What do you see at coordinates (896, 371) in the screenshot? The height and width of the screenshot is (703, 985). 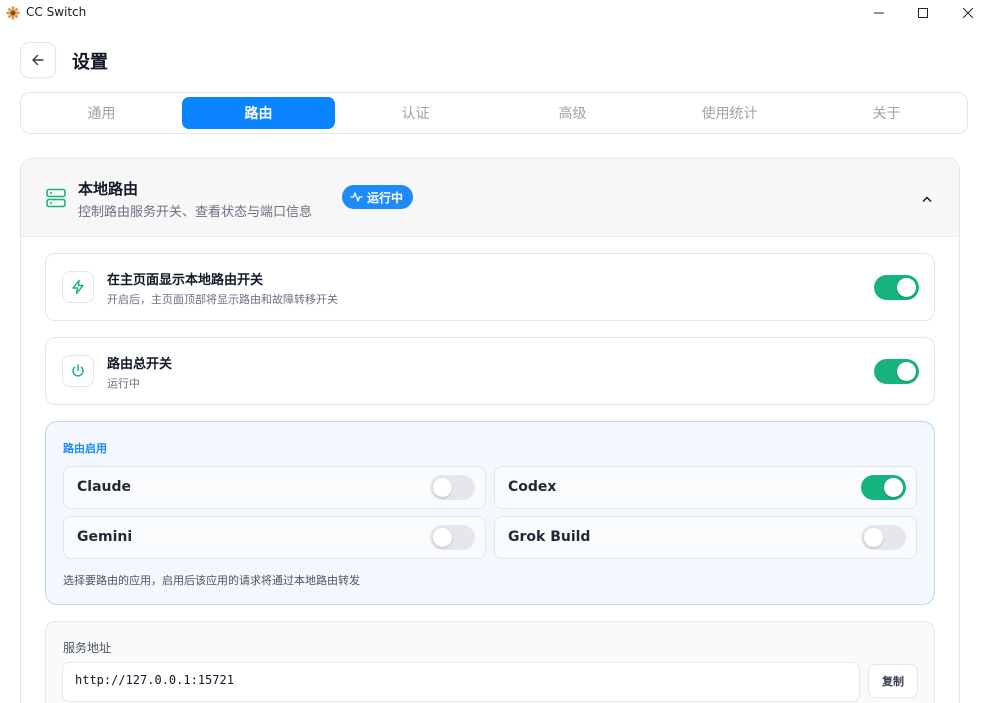 I see `routing-master-switch` at bounding box center [896, 371].